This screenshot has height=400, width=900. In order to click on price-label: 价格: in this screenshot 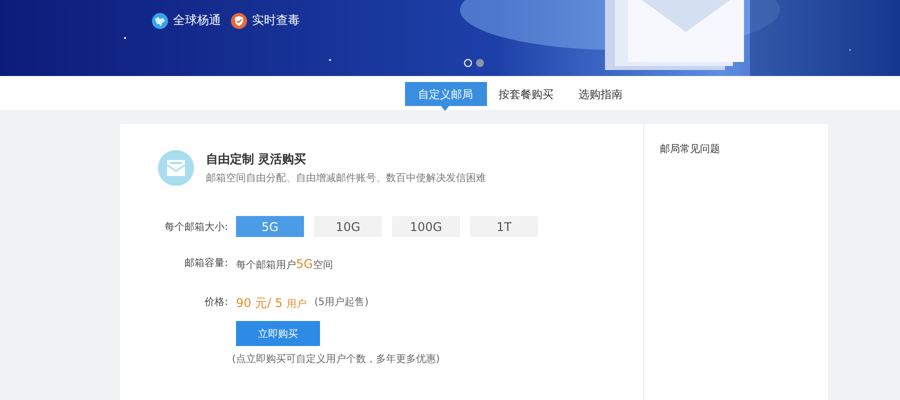, I will do `click(216, 302)`.